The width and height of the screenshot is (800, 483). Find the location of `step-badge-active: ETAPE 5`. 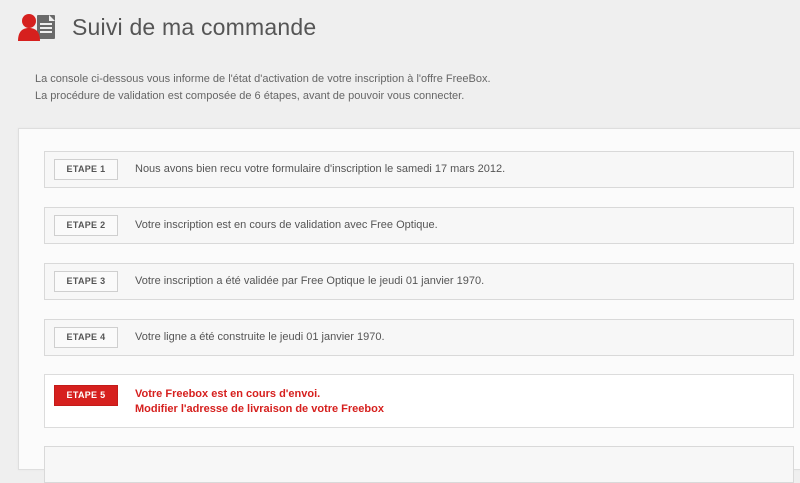

step-badge-active: ETAPE 5 is located at coordinates (86, 395).